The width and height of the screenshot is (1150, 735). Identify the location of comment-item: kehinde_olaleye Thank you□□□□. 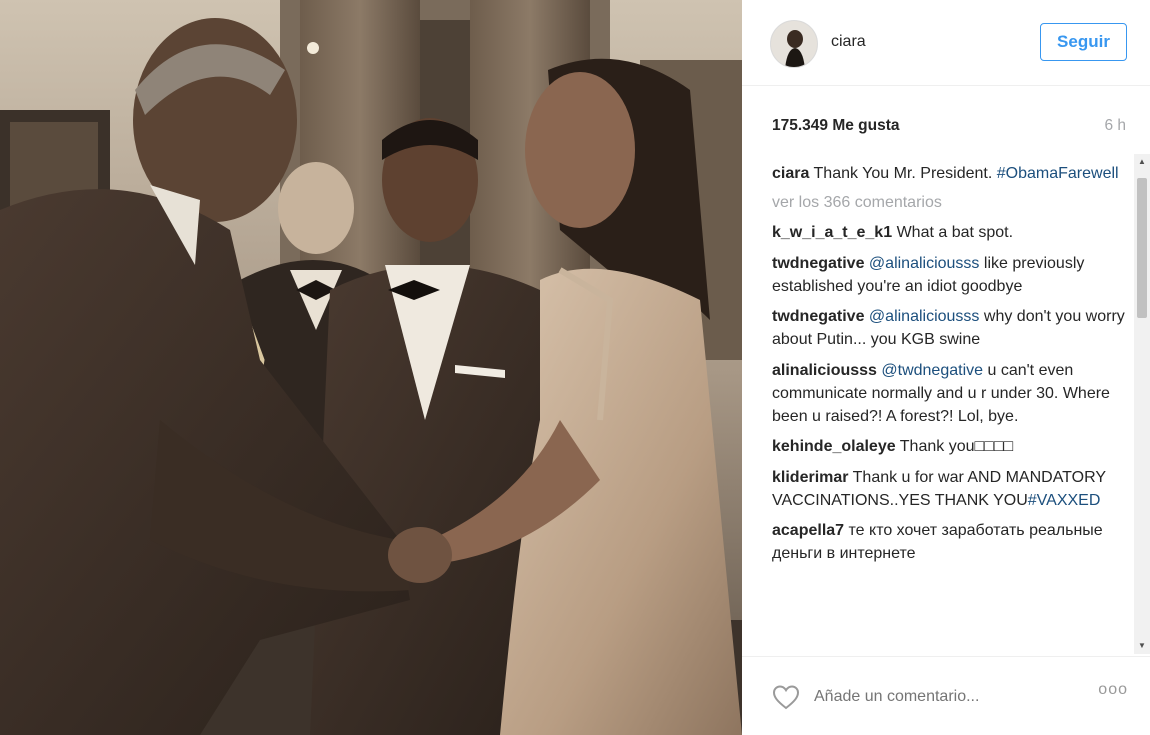
(951, 446).